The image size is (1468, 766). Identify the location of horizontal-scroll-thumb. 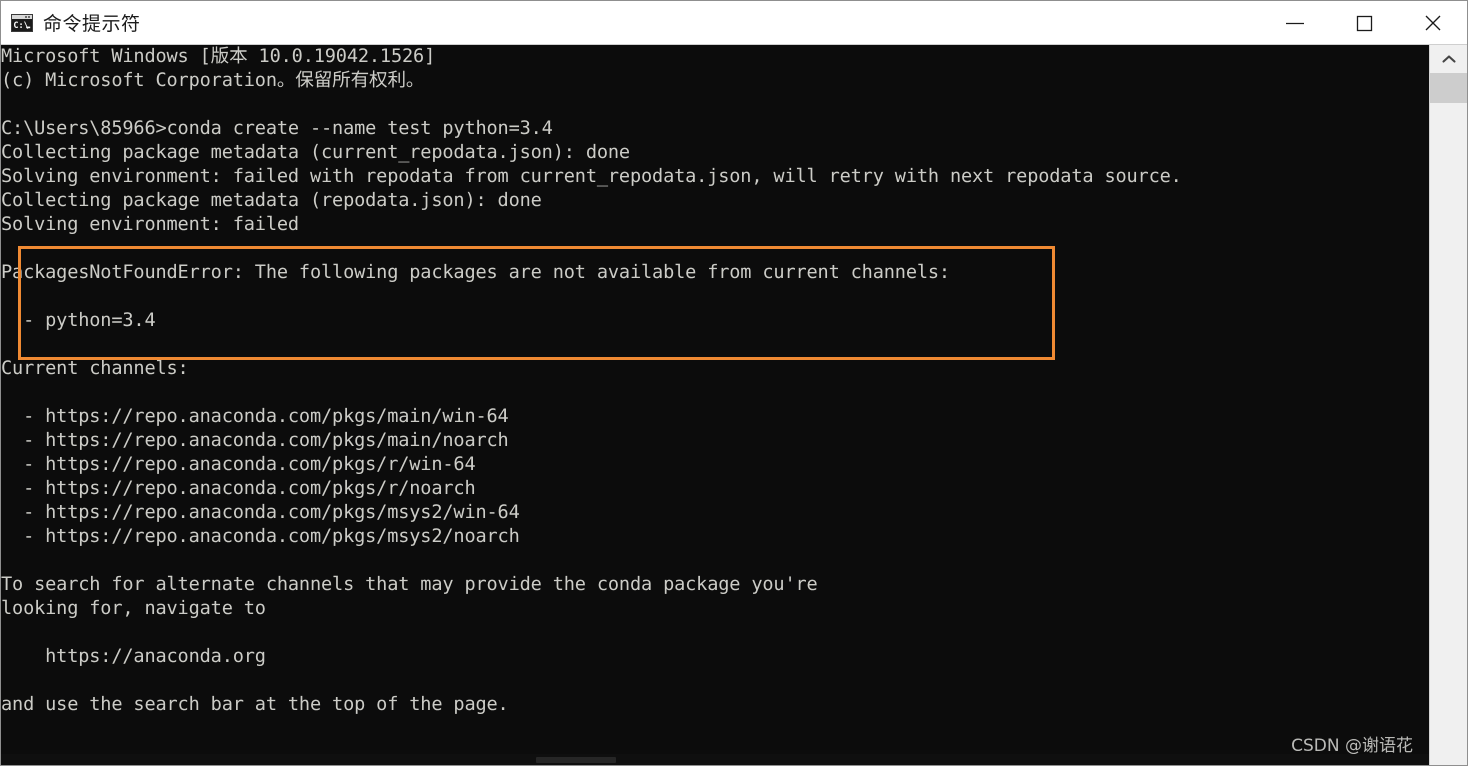
(576, 760).